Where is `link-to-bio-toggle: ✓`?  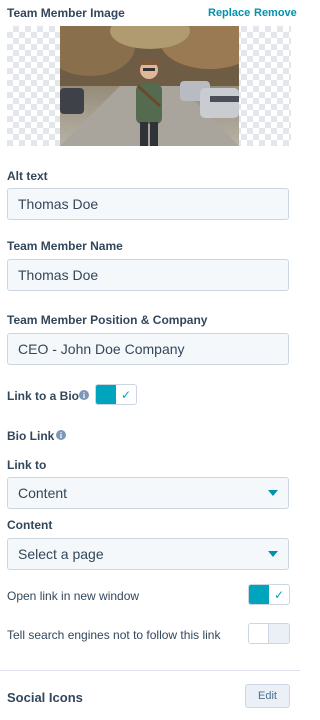
link-to-bio-toggle: ✓ is located at coordinates (116, 394).